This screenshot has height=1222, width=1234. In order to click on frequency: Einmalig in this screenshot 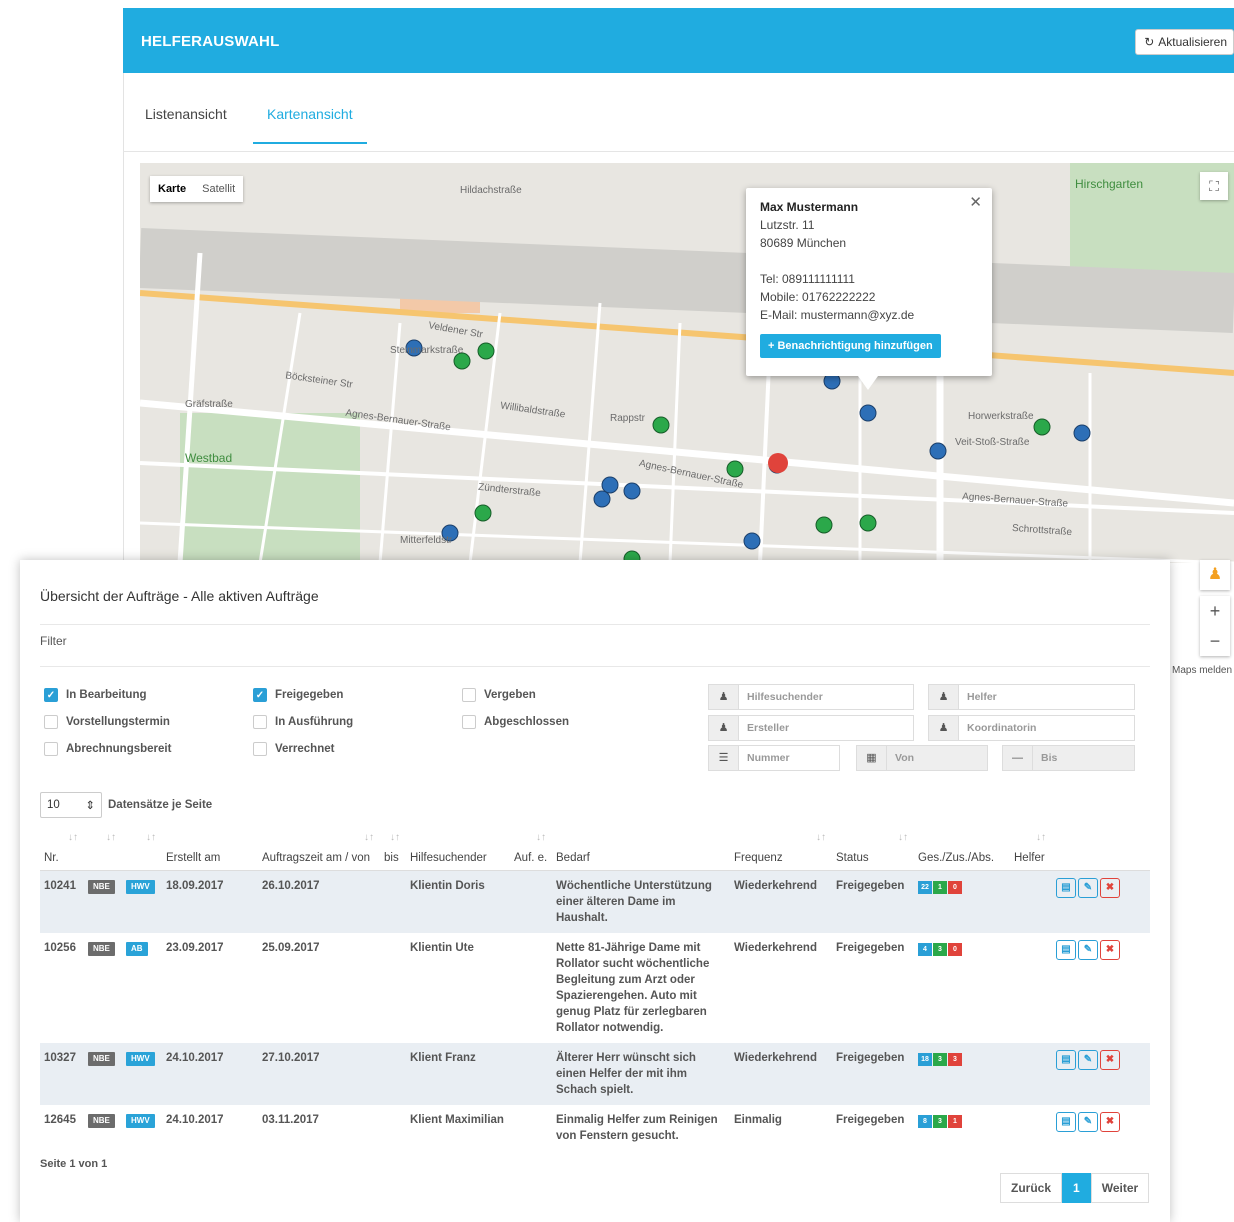, I will do `click(758, 1119)`.